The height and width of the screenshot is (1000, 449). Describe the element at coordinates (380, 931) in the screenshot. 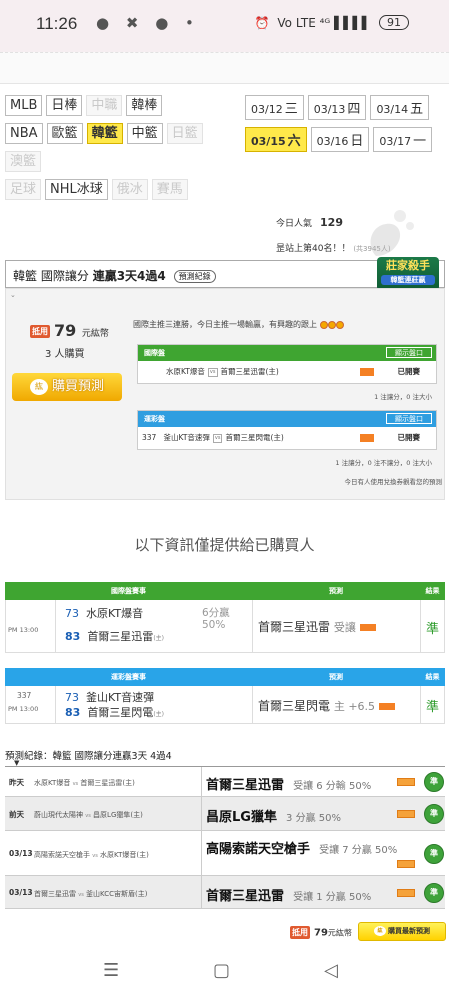

I see `coin-icon: 紘` at that location.